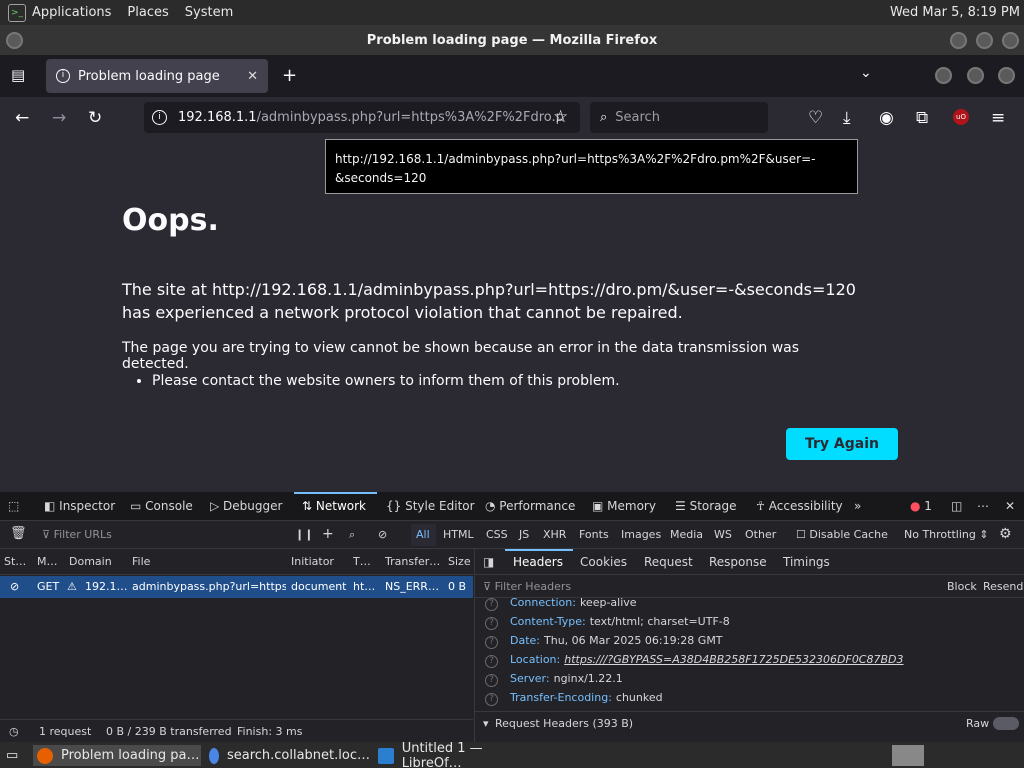 The width and height of the screenshot is (1024, 768). I want to click on close-window-button, so click(1010, 40).